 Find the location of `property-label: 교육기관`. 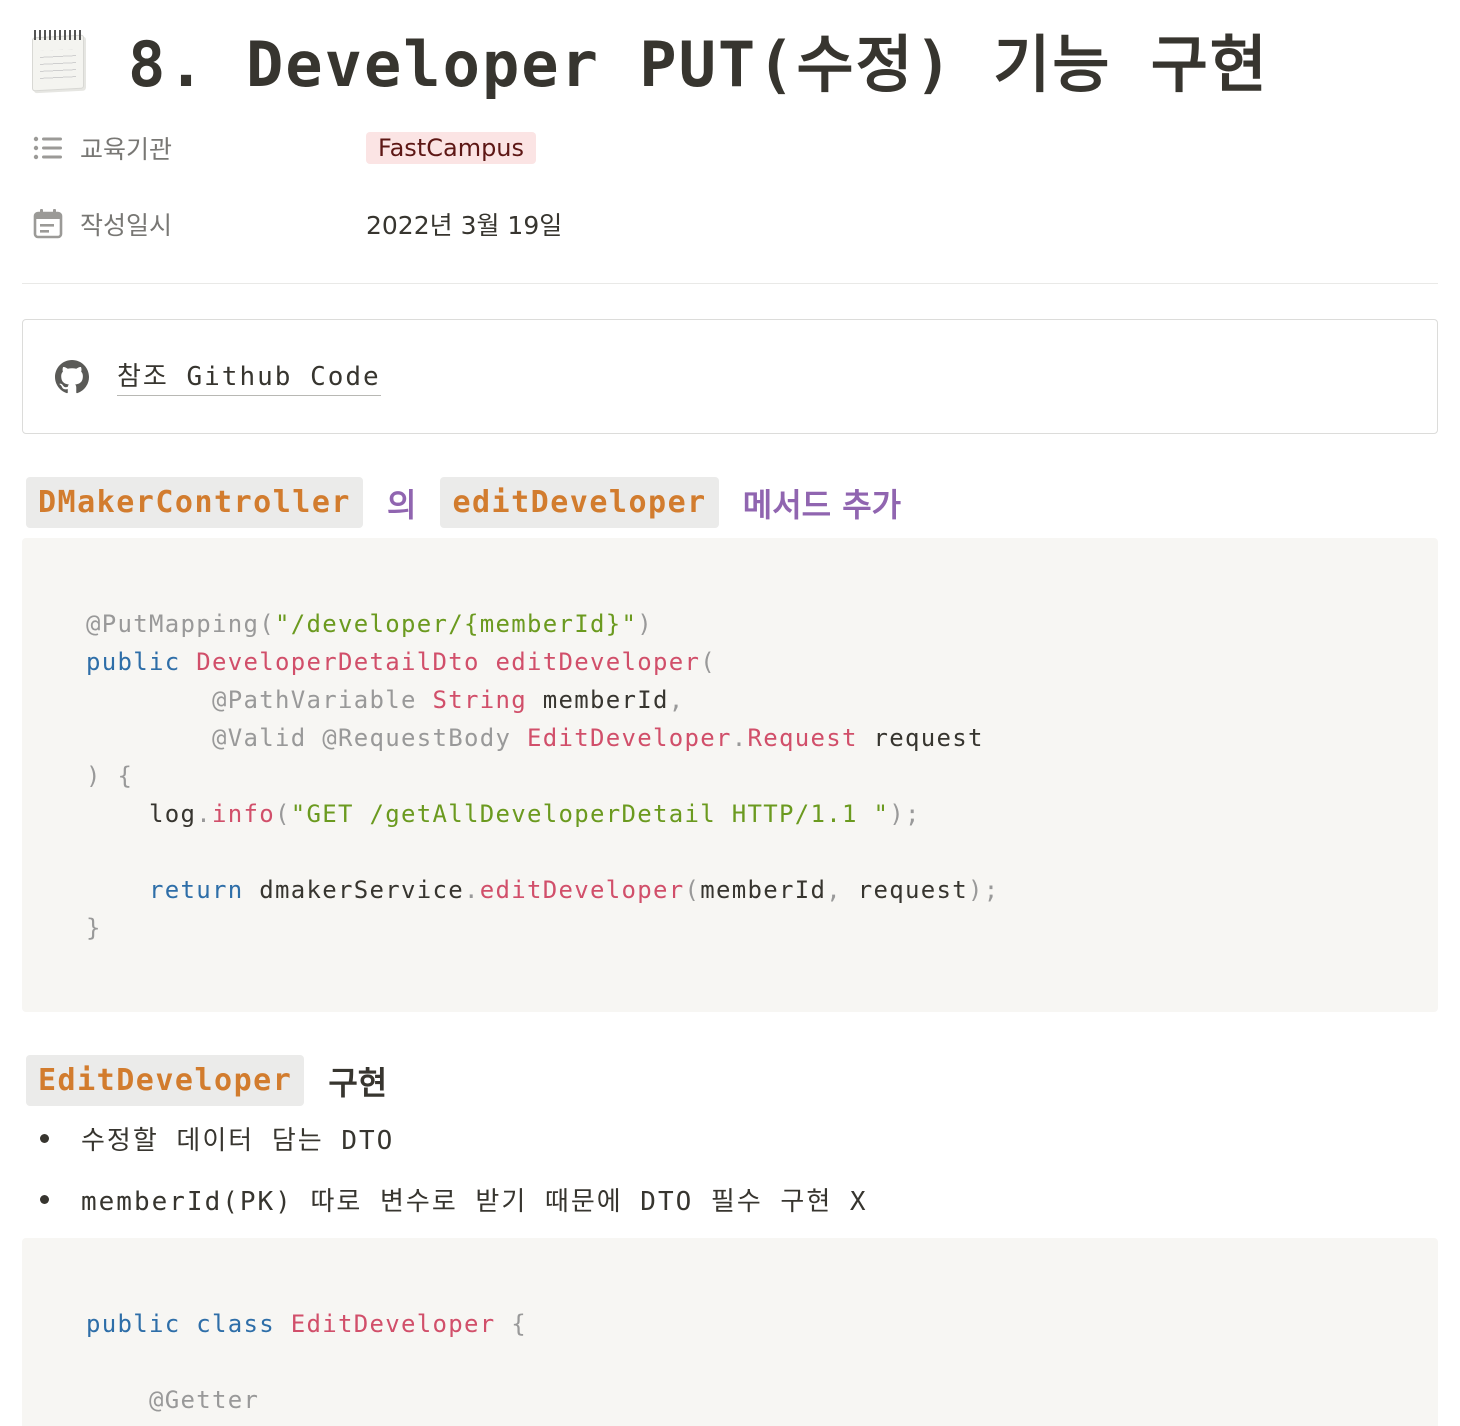

property-label: 교육기관 is located at coordinates (126, 149).